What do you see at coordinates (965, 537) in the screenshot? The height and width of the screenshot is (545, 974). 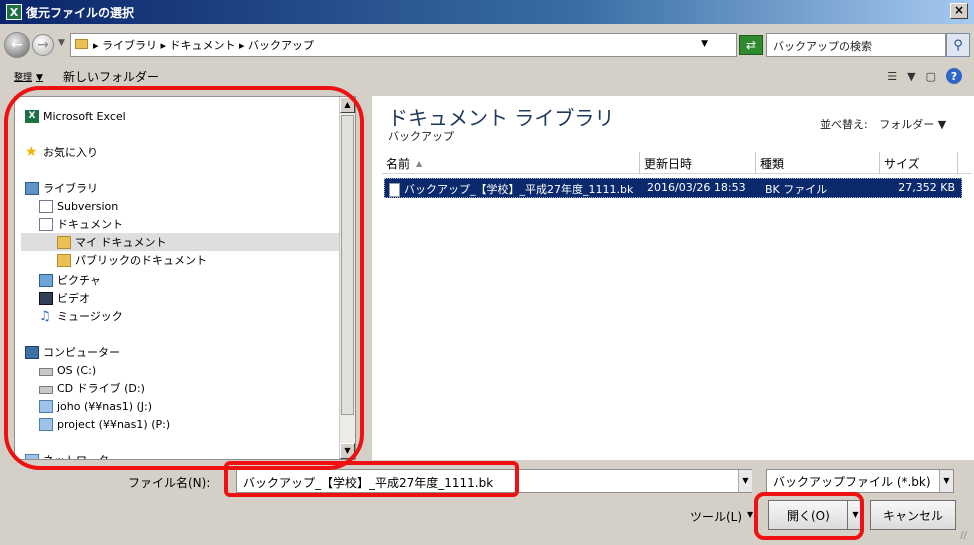 I see `resize-grip-icon: //` at bounding box center [965, 537].